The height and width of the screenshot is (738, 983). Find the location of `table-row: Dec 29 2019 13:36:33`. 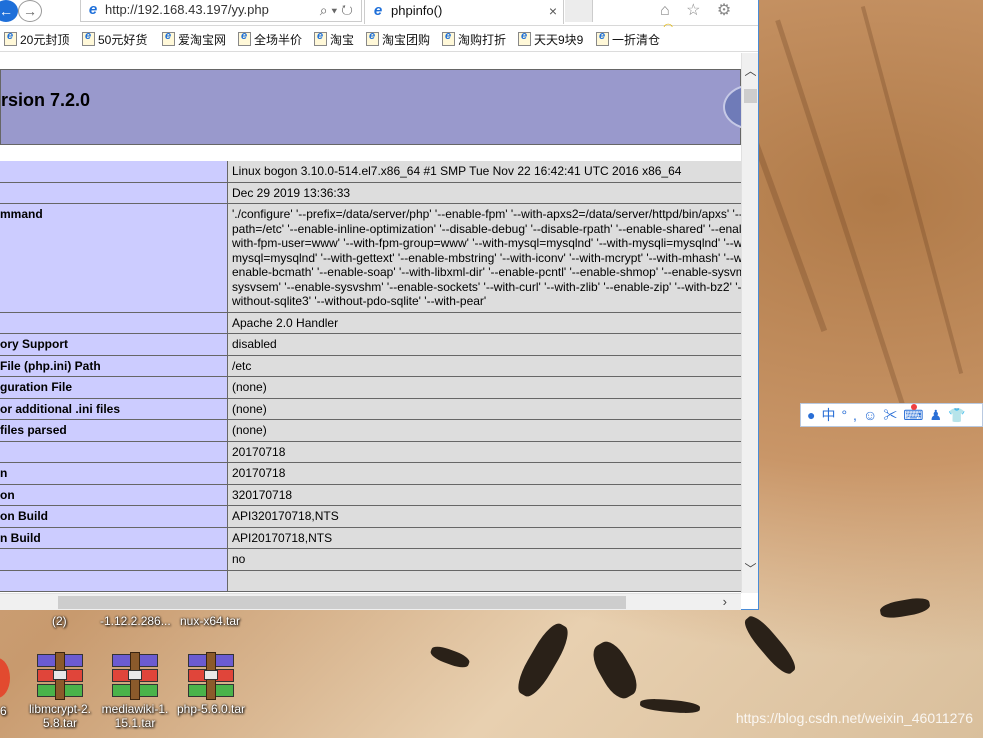

table-row: Dec 29 2019 13:36:33 is located at coordinates (370, 193).